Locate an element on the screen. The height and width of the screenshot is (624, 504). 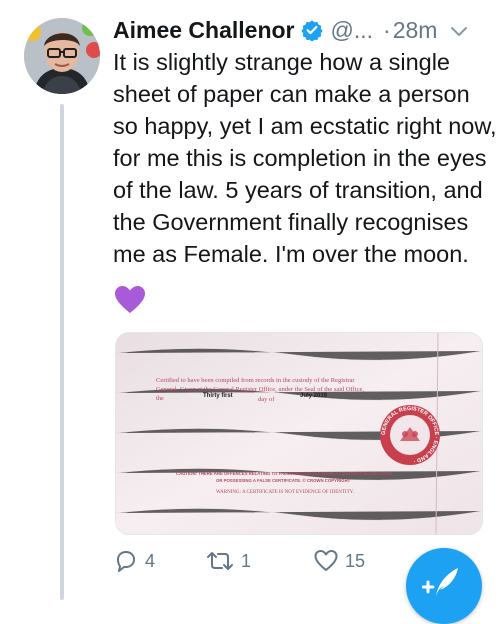
tweet-timestamp: 28m is located at coordinates (415, 30).